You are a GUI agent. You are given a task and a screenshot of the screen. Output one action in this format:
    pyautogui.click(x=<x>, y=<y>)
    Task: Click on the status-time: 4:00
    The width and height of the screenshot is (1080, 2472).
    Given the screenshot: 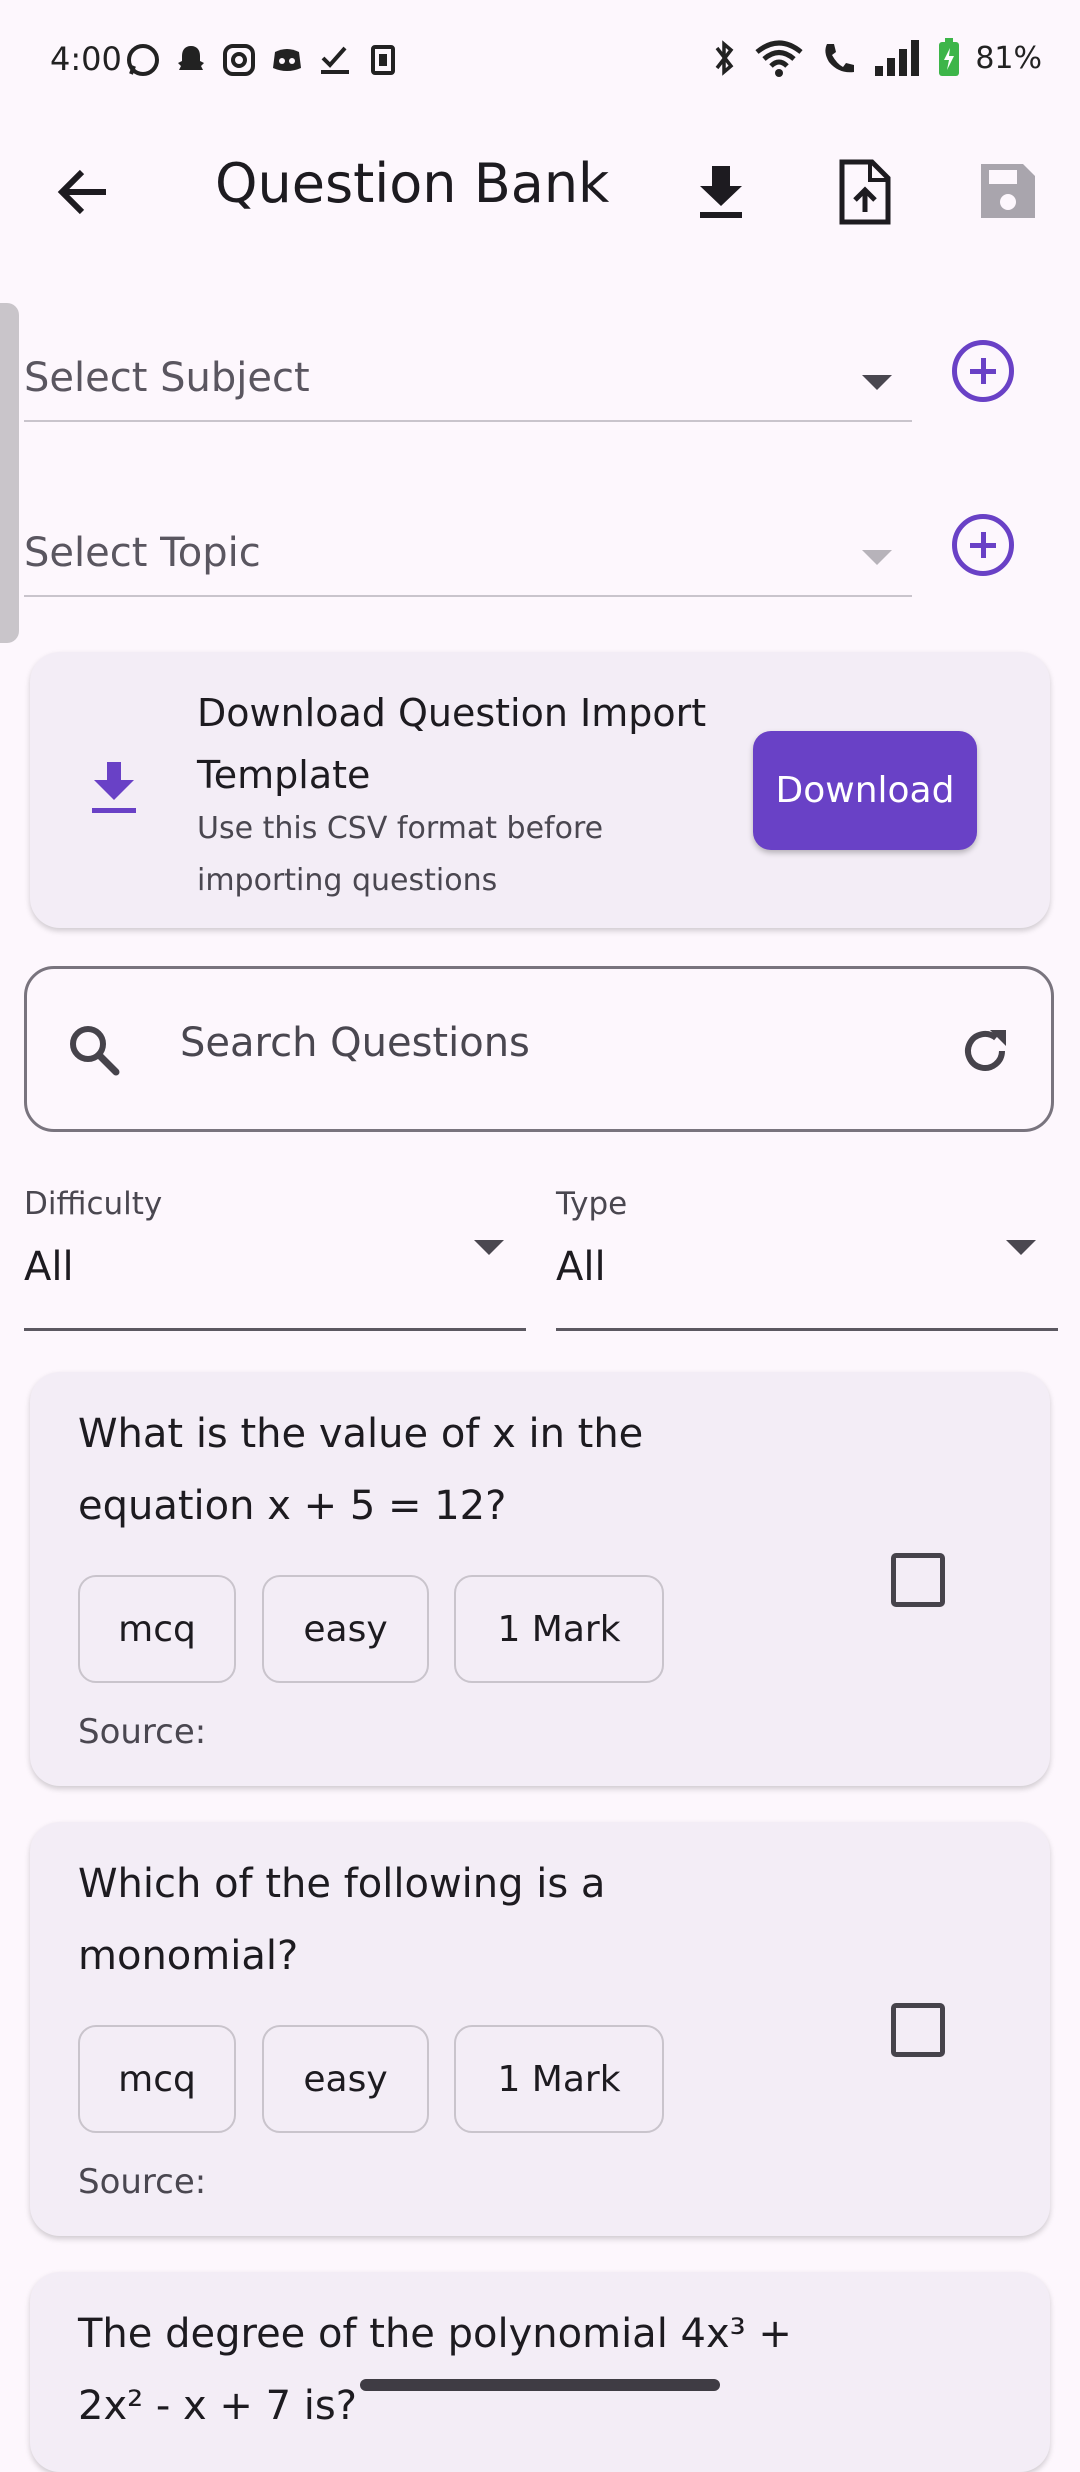 What is the action you would take?
    pyautogui.click(x=86, y=59)
    